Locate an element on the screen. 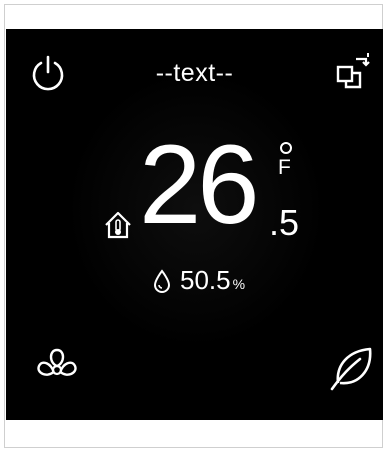  leaf-icon is located at coordinates (351, 369).